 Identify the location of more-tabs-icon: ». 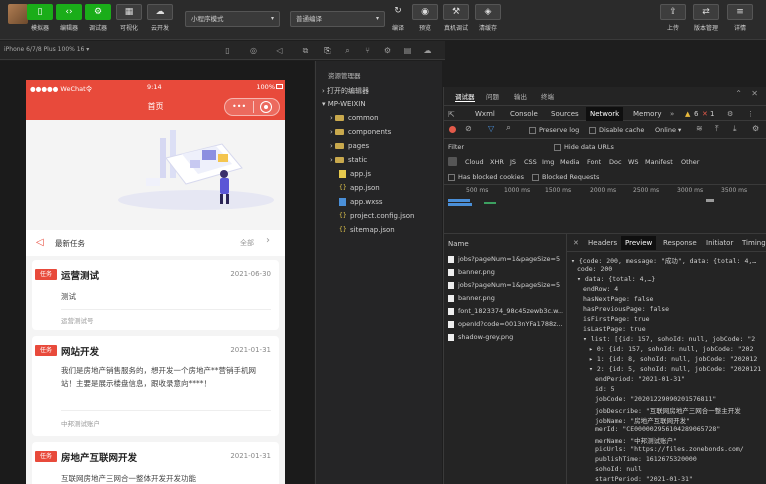
(672, 114).